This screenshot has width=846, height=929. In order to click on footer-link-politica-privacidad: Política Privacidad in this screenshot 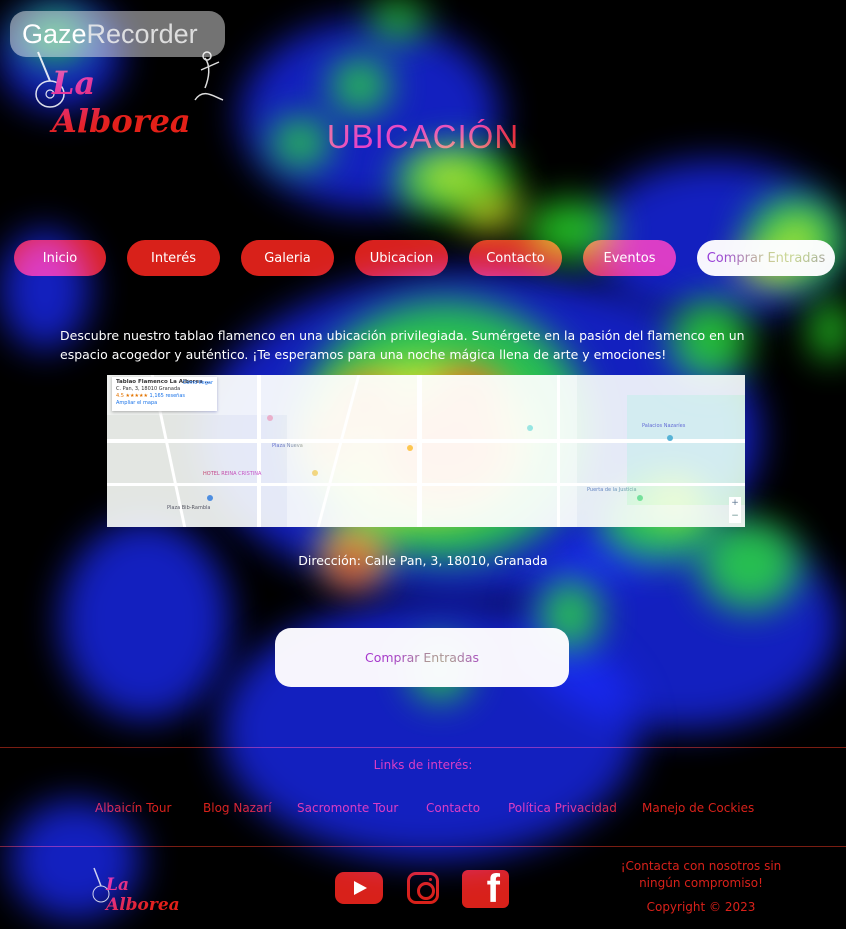, I will do `click(562, 808)`.